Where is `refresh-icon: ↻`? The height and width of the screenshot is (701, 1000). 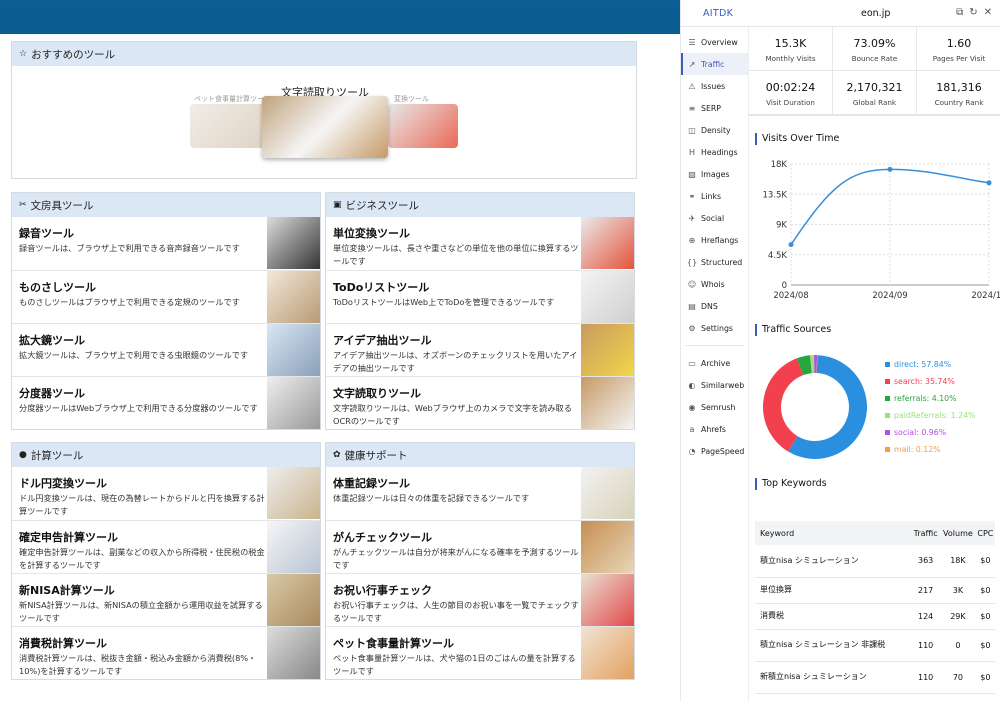
refresh-icon: ↻ is located at coordinates (973, 12).